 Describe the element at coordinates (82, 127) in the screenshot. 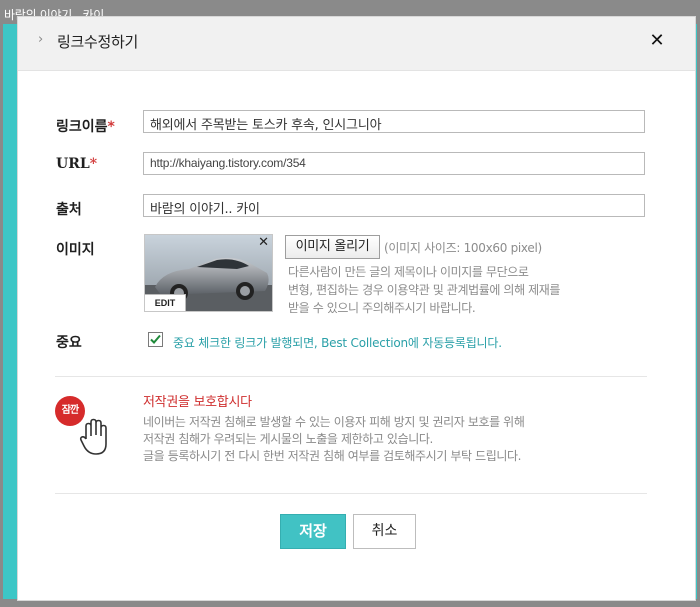

I see `link-name-label-text: 링크이름` at that location.